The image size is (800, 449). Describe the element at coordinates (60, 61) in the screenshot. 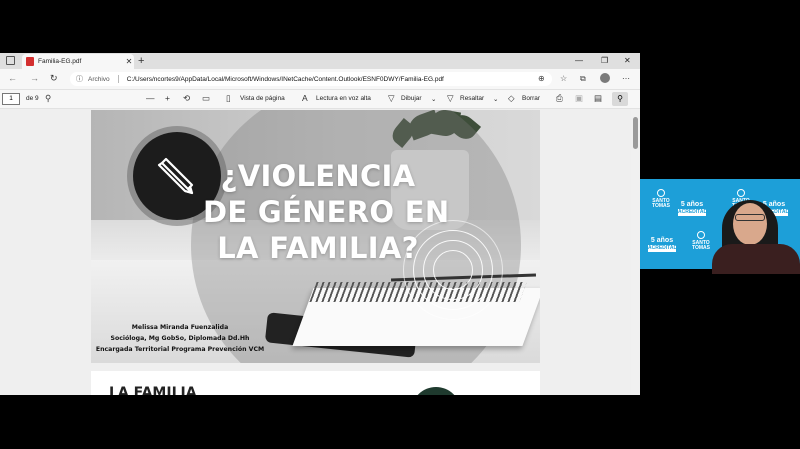

I see `tab-title: Familia-EG.pdf` at that location.